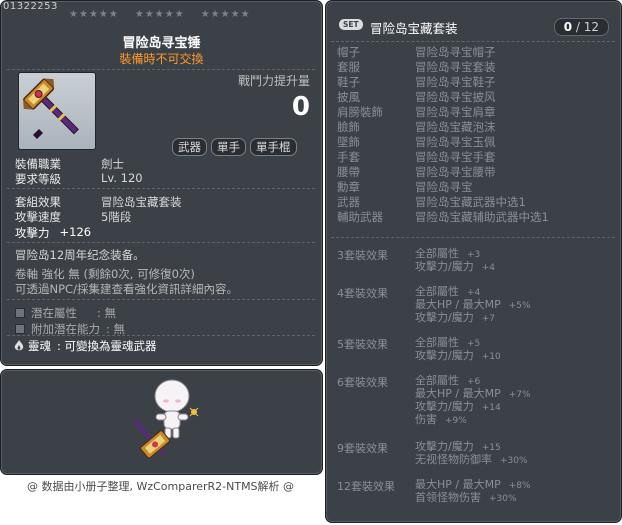 This screenshot has height=525, width=622. I want to click on set-effect-line: 全部屬性 +5, so click(458, 342).